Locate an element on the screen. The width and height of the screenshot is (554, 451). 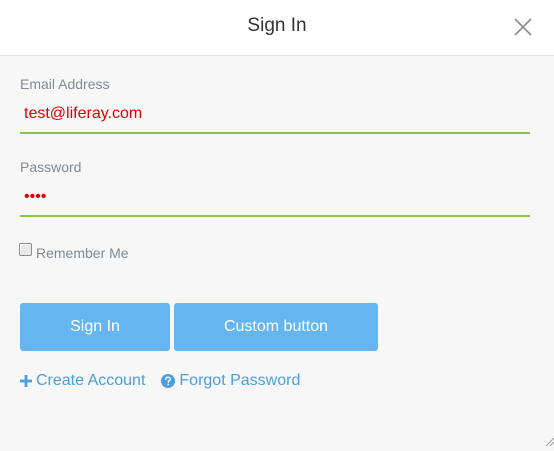
remember-me-row: Remember Me is located at coordinates (74, 251).